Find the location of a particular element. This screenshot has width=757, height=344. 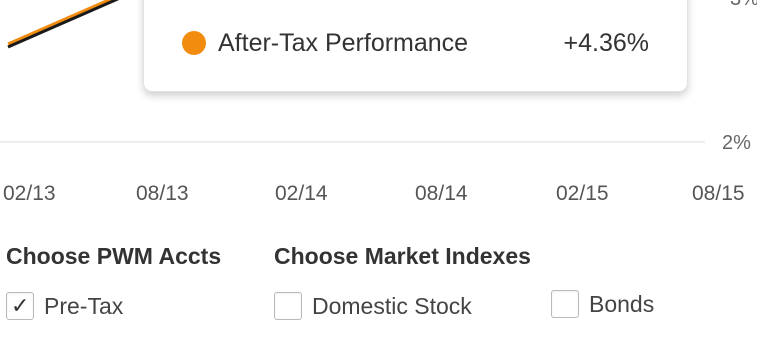

tooltip-series-label: After-Tax Performance is located at coordinates (343, 42).